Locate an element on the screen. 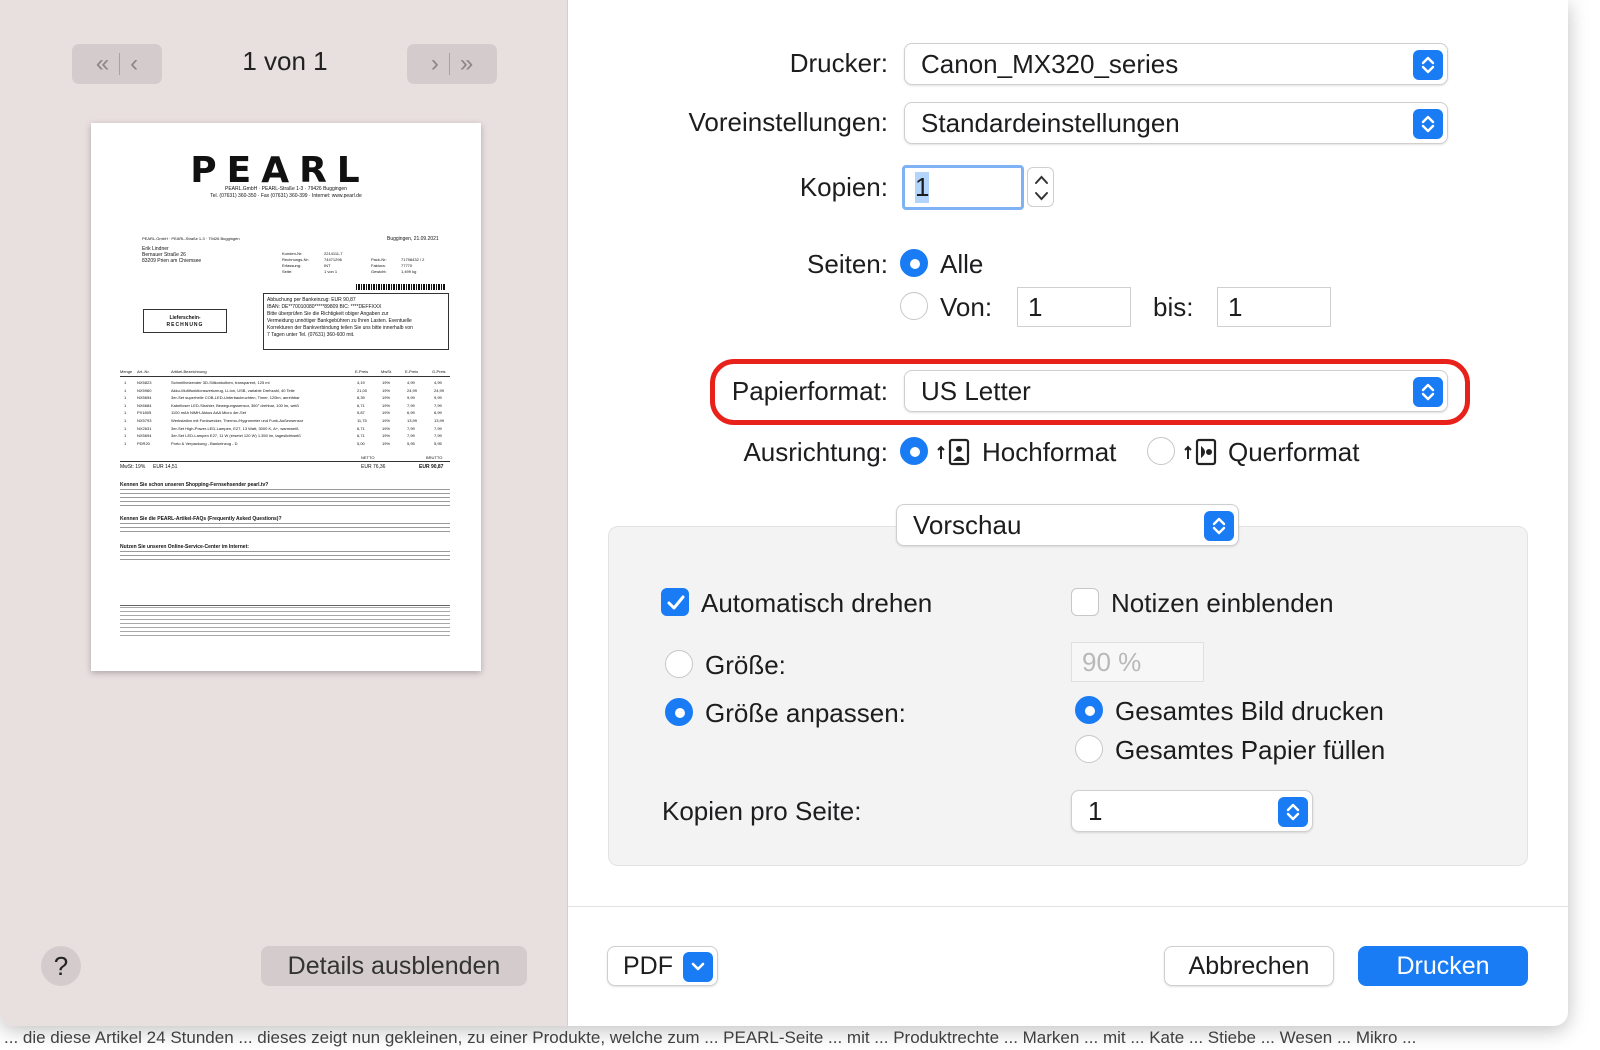 The height and width of the screenshot is (1050, 1600). show-notes-checkbox is located at coordinates (1085, 602).